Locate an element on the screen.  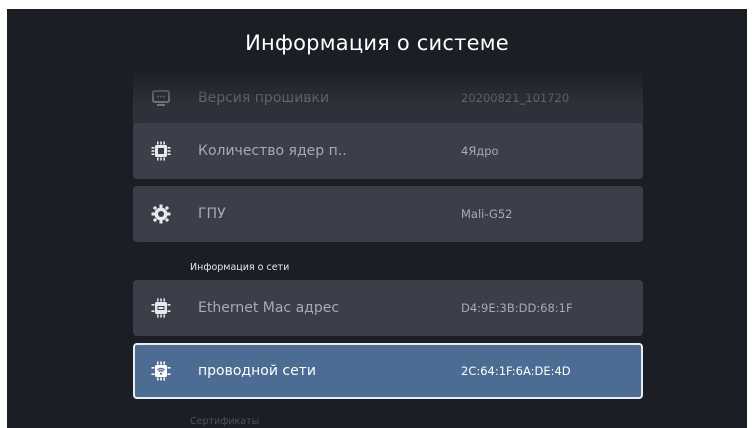
gpu-label: ГПУ is located at coordinates (212, 214).